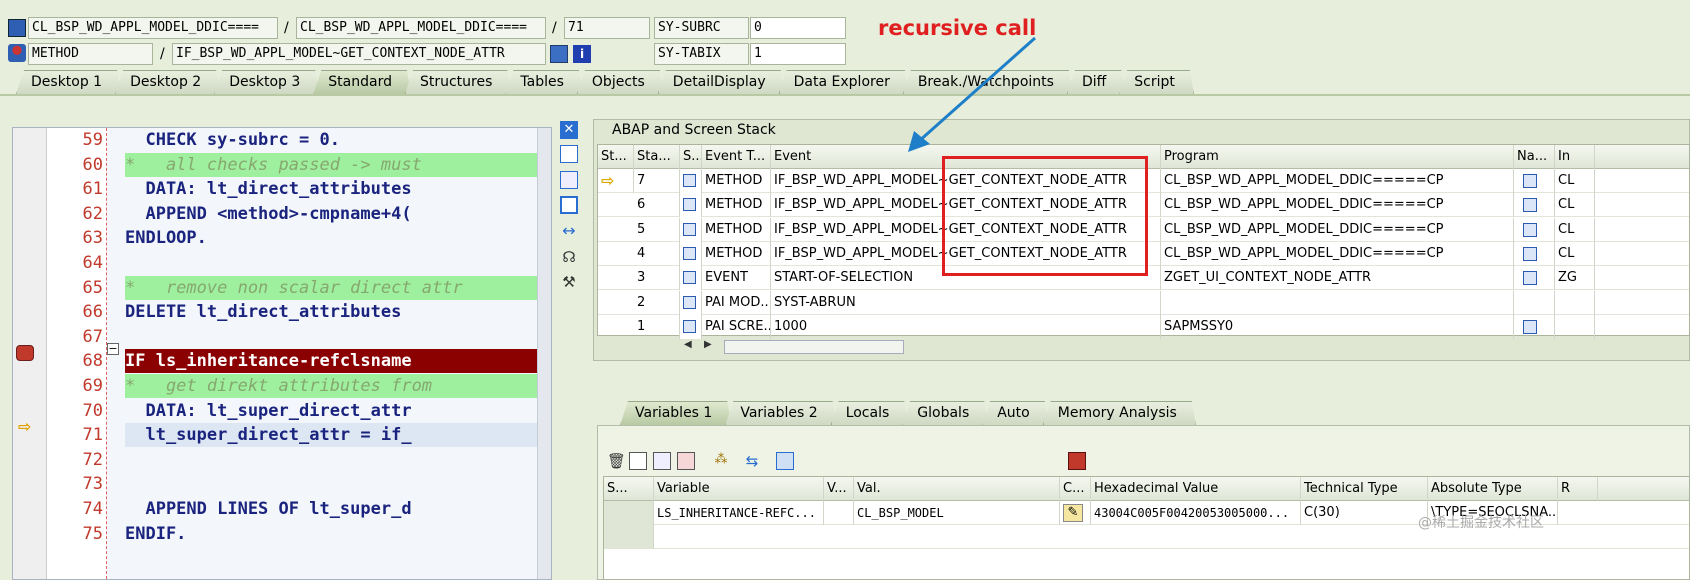 The image size is (1690, 580). I want to click on grid-icon: ⁂, so click(721, 461).